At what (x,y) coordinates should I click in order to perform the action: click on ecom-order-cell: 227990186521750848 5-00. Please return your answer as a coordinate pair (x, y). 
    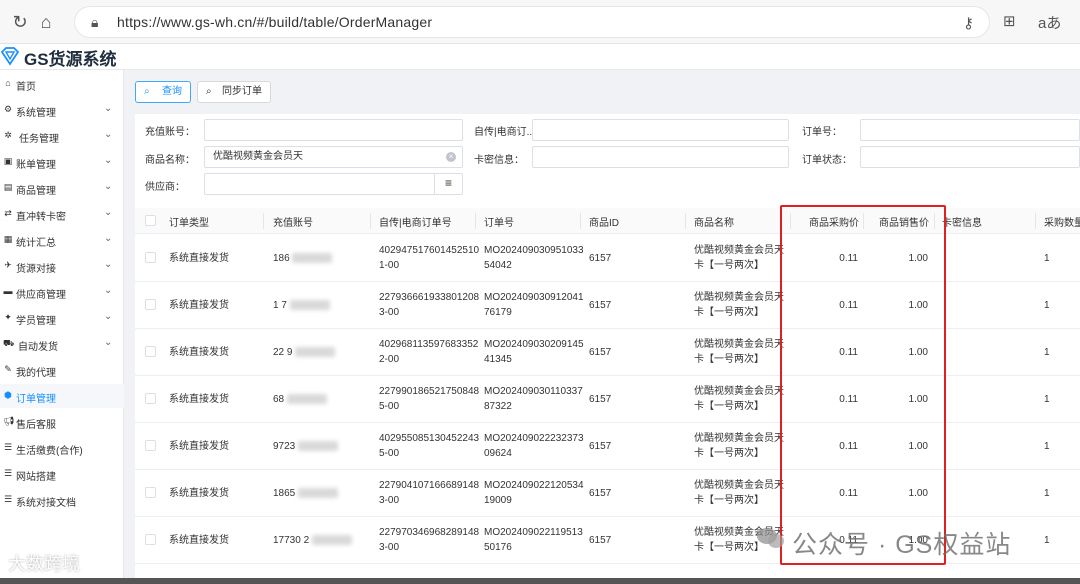
    Looking at the image, I should click on (429, 399).